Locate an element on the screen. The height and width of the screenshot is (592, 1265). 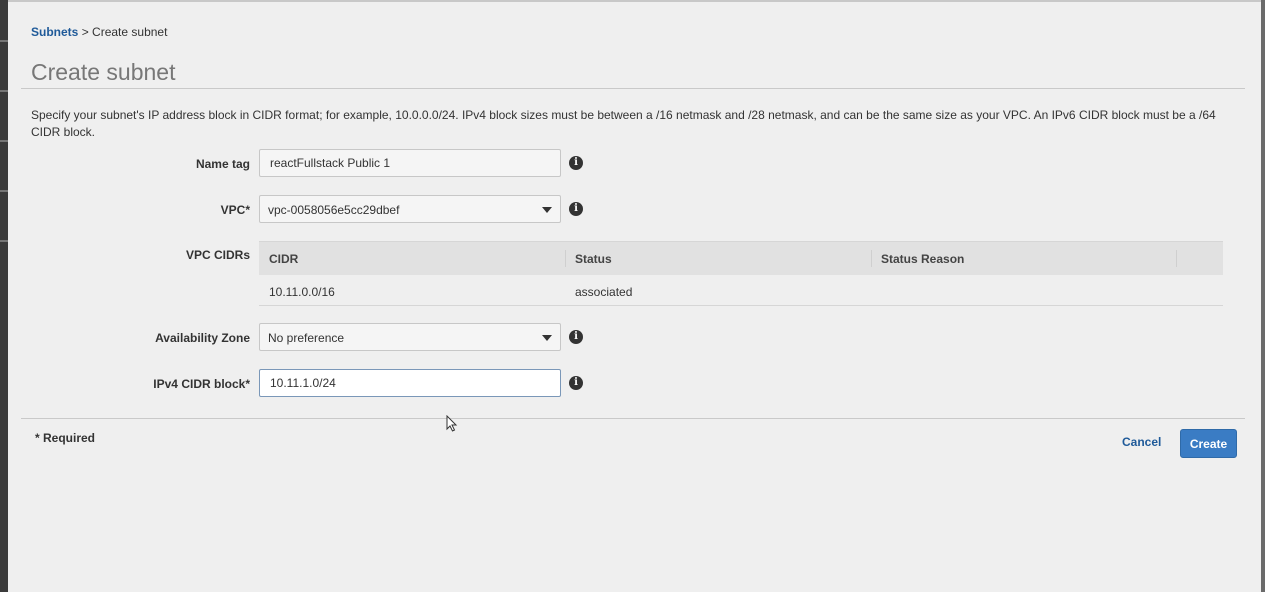
window-left-edge is located at coordinates (4, 296).